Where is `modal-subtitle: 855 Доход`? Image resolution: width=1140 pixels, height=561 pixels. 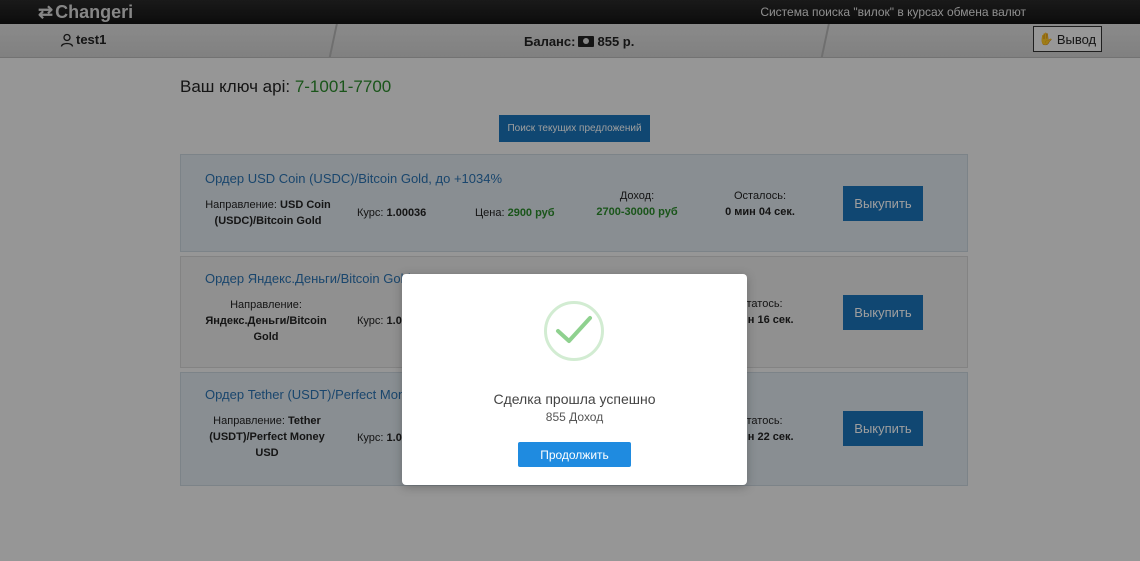
modal-subtitle: 855 Доход is located at coordinates (574, 417).